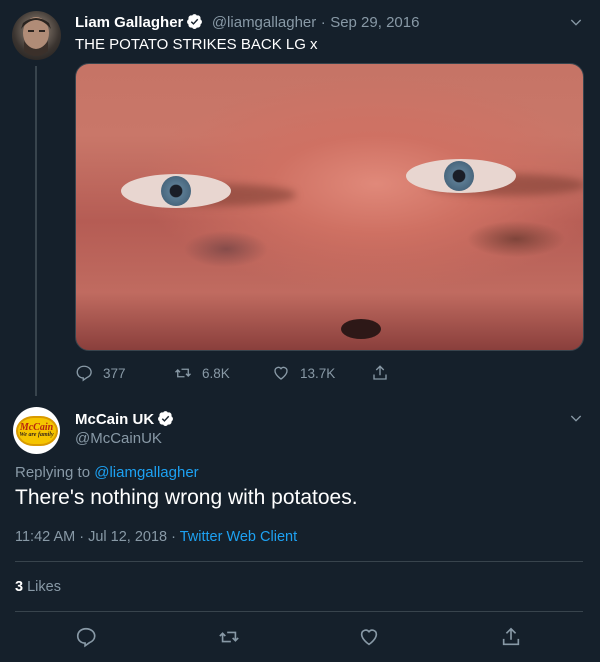 This screenshot has width=600, height=662. I want to click on replying-to: Replying to @liamgallagher, so click(107, 472).